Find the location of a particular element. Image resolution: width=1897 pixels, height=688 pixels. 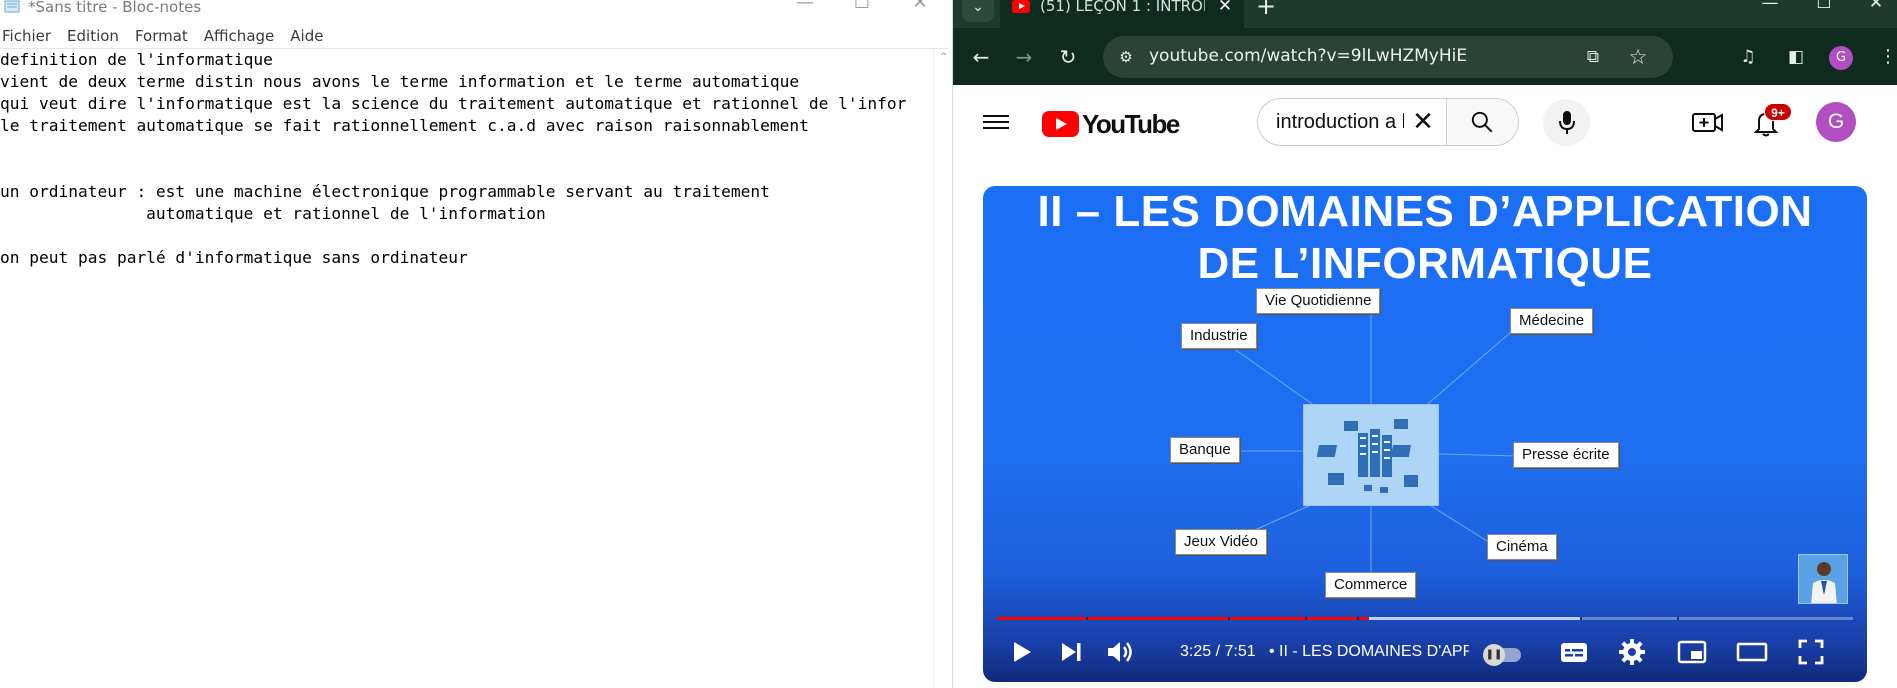

youtube-header: YouTube ✕ is located at coordinates (1425, 122).